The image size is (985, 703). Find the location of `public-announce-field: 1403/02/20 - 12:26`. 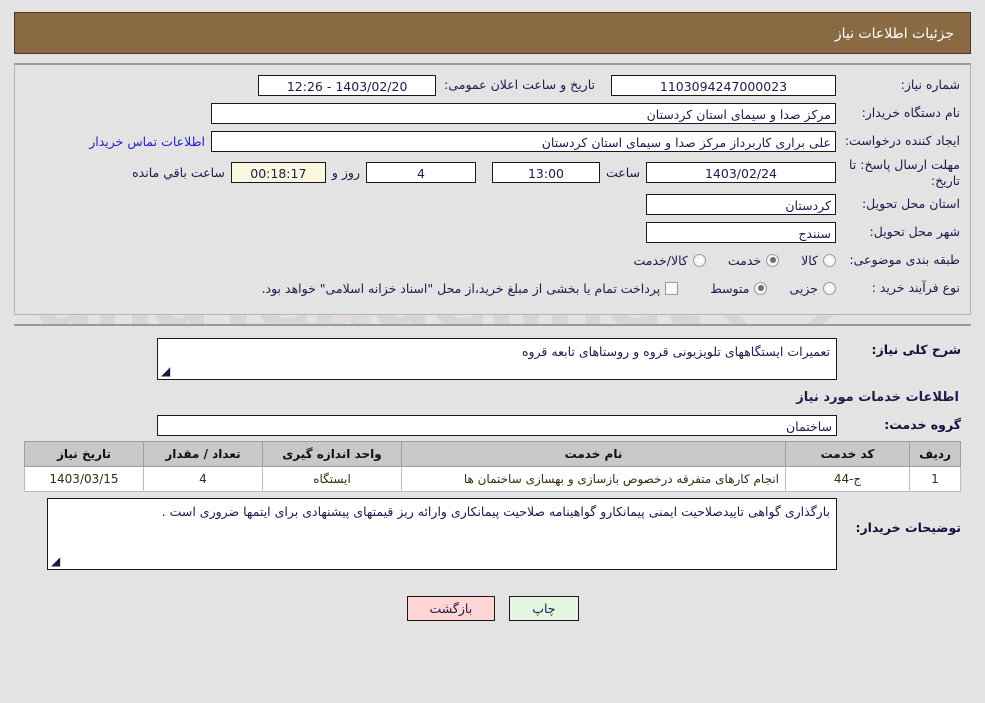

public-announce-field: 1403/02/20 - 12:26 is located at coordinates (347, 85).